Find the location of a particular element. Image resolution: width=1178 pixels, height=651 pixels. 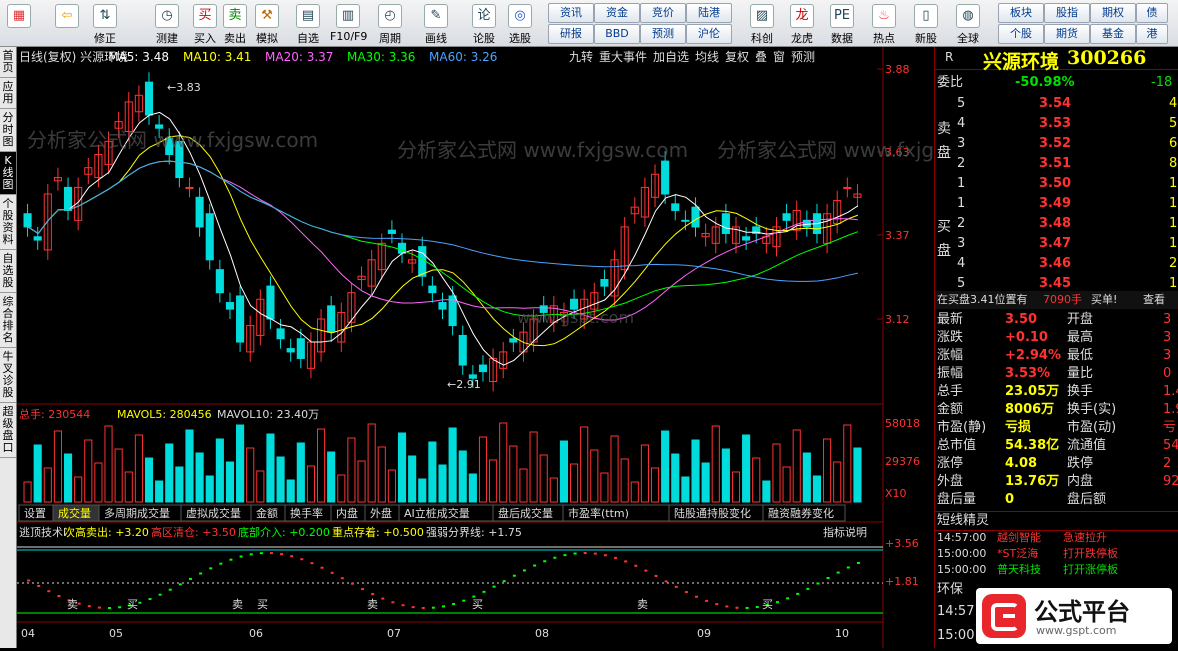

chart-header-btn-4: 复权 is located at coordinates (737, 57).